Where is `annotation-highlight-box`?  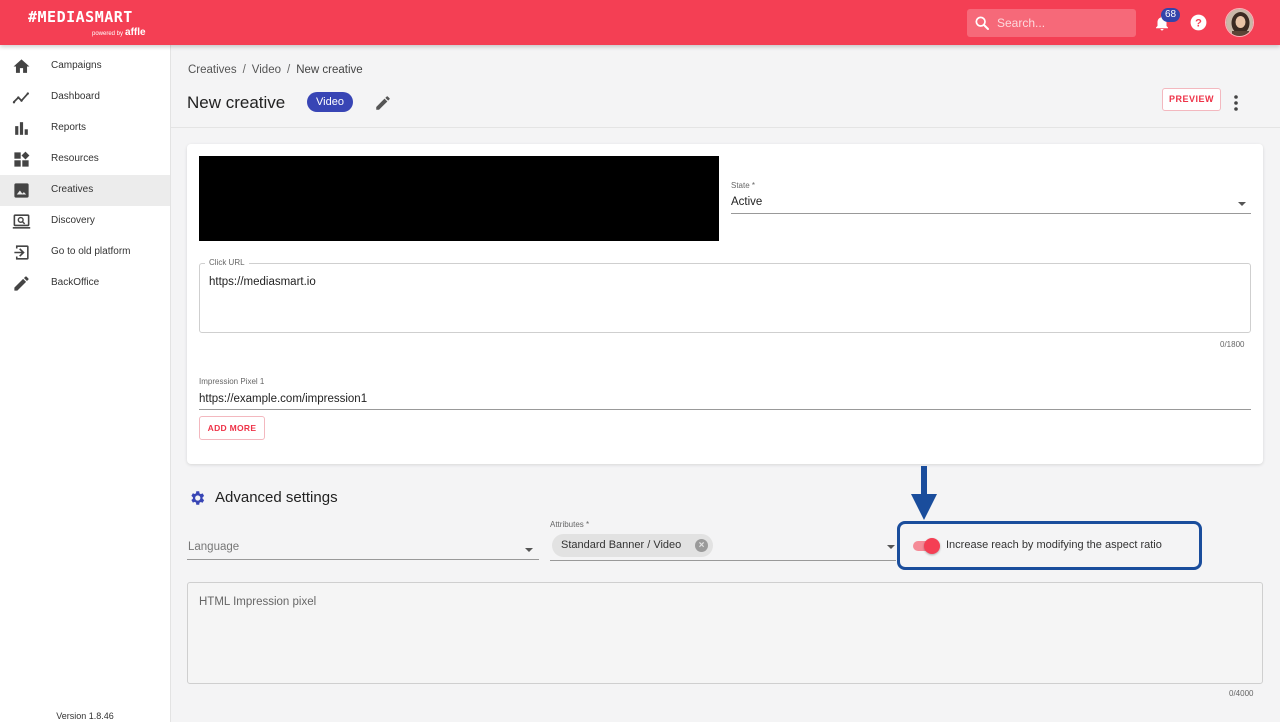 annotation-highlight-box is located at coordinates (1049, 545).